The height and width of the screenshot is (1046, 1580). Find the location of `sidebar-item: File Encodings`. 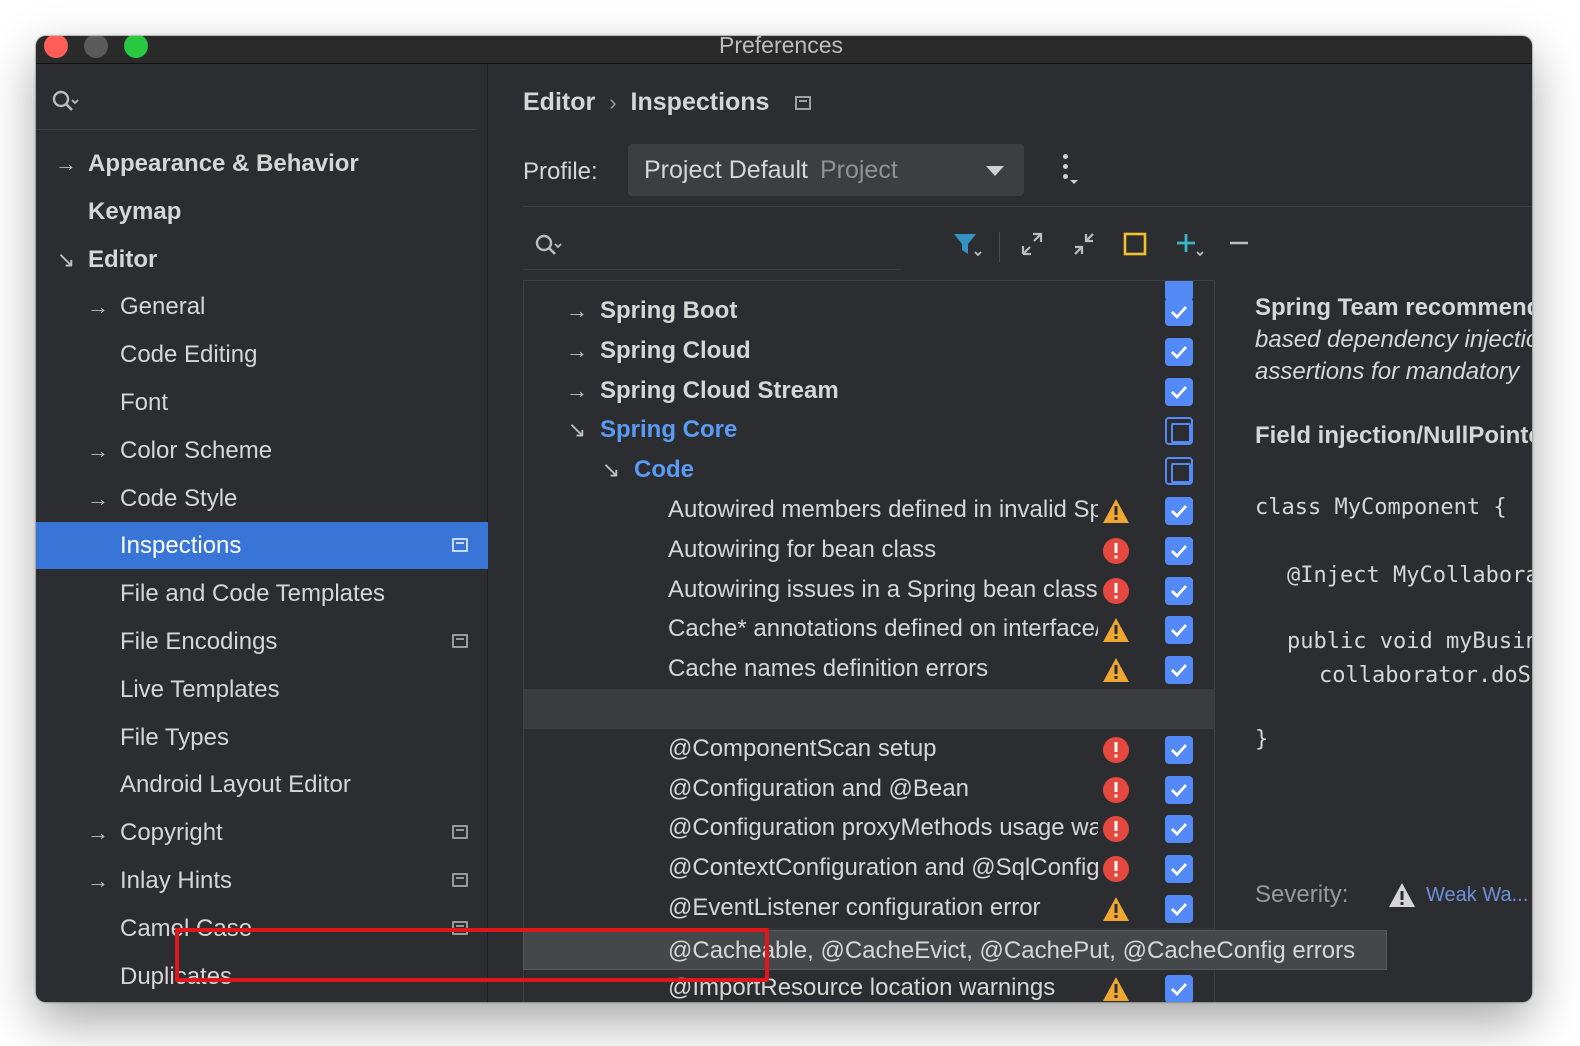

sidebar-item: File Encodings is located at coordinates (262, 641).